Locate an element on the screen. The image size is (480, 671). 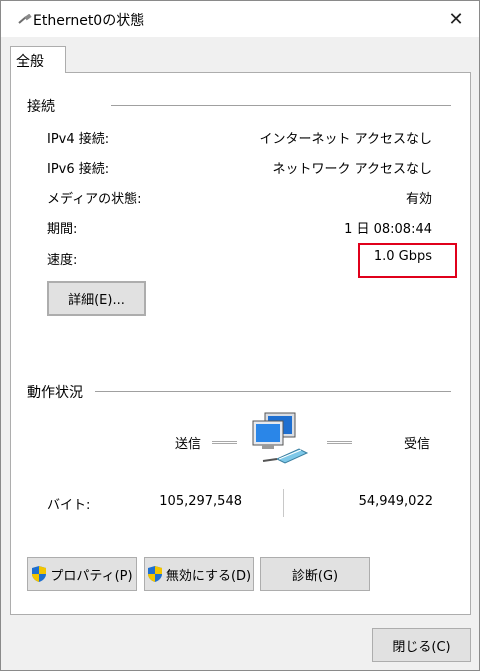
ipv4-value: インターネット アクセスなし is located at coordinates (345, 139).